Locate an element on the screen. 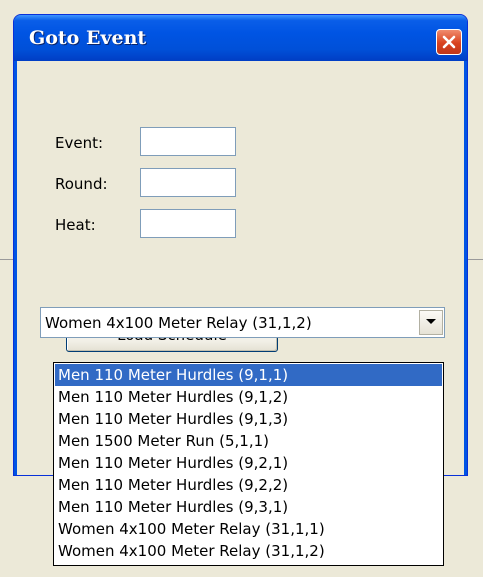  close-icon is located at coordinates (449, 42).